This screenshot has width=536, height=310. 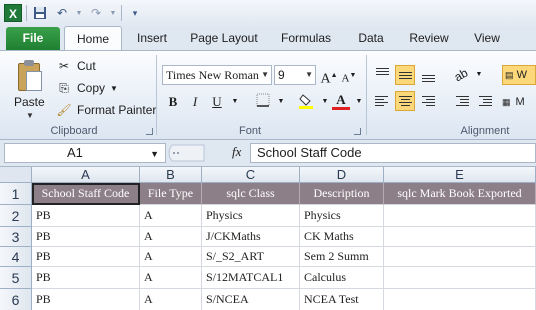 I want to click on qat-separator, so click(x=121, y=13).